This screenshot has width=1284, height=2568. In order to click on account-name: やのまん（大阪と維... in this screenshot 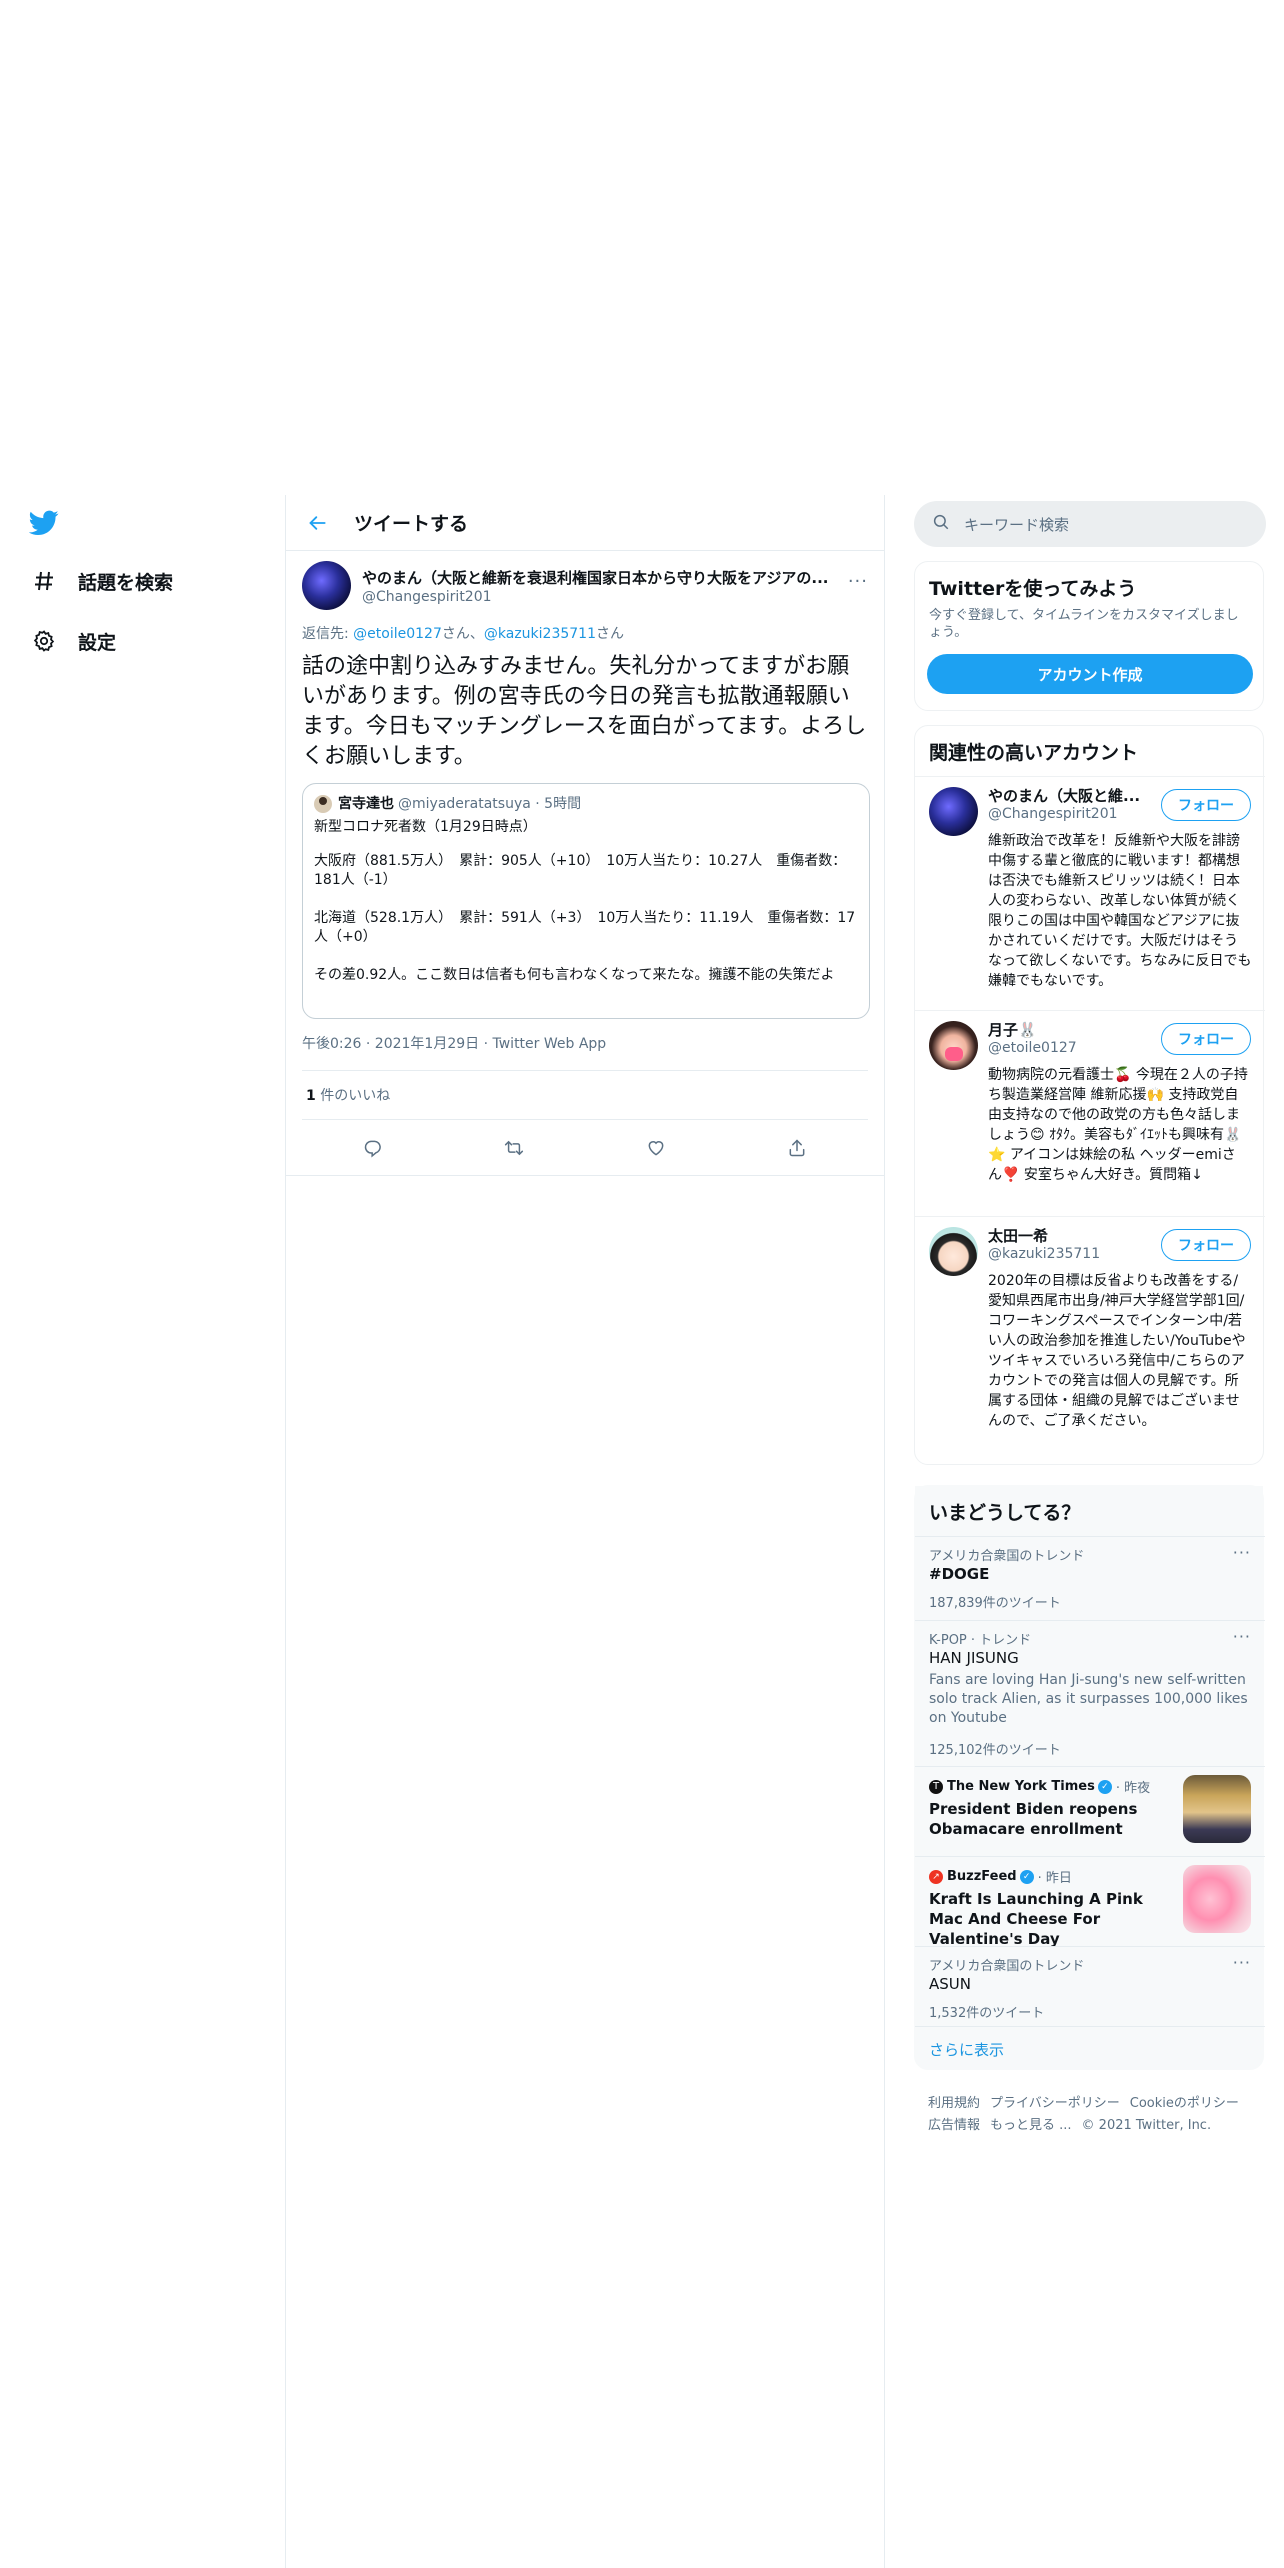, I will do `click(1065, 795)`.